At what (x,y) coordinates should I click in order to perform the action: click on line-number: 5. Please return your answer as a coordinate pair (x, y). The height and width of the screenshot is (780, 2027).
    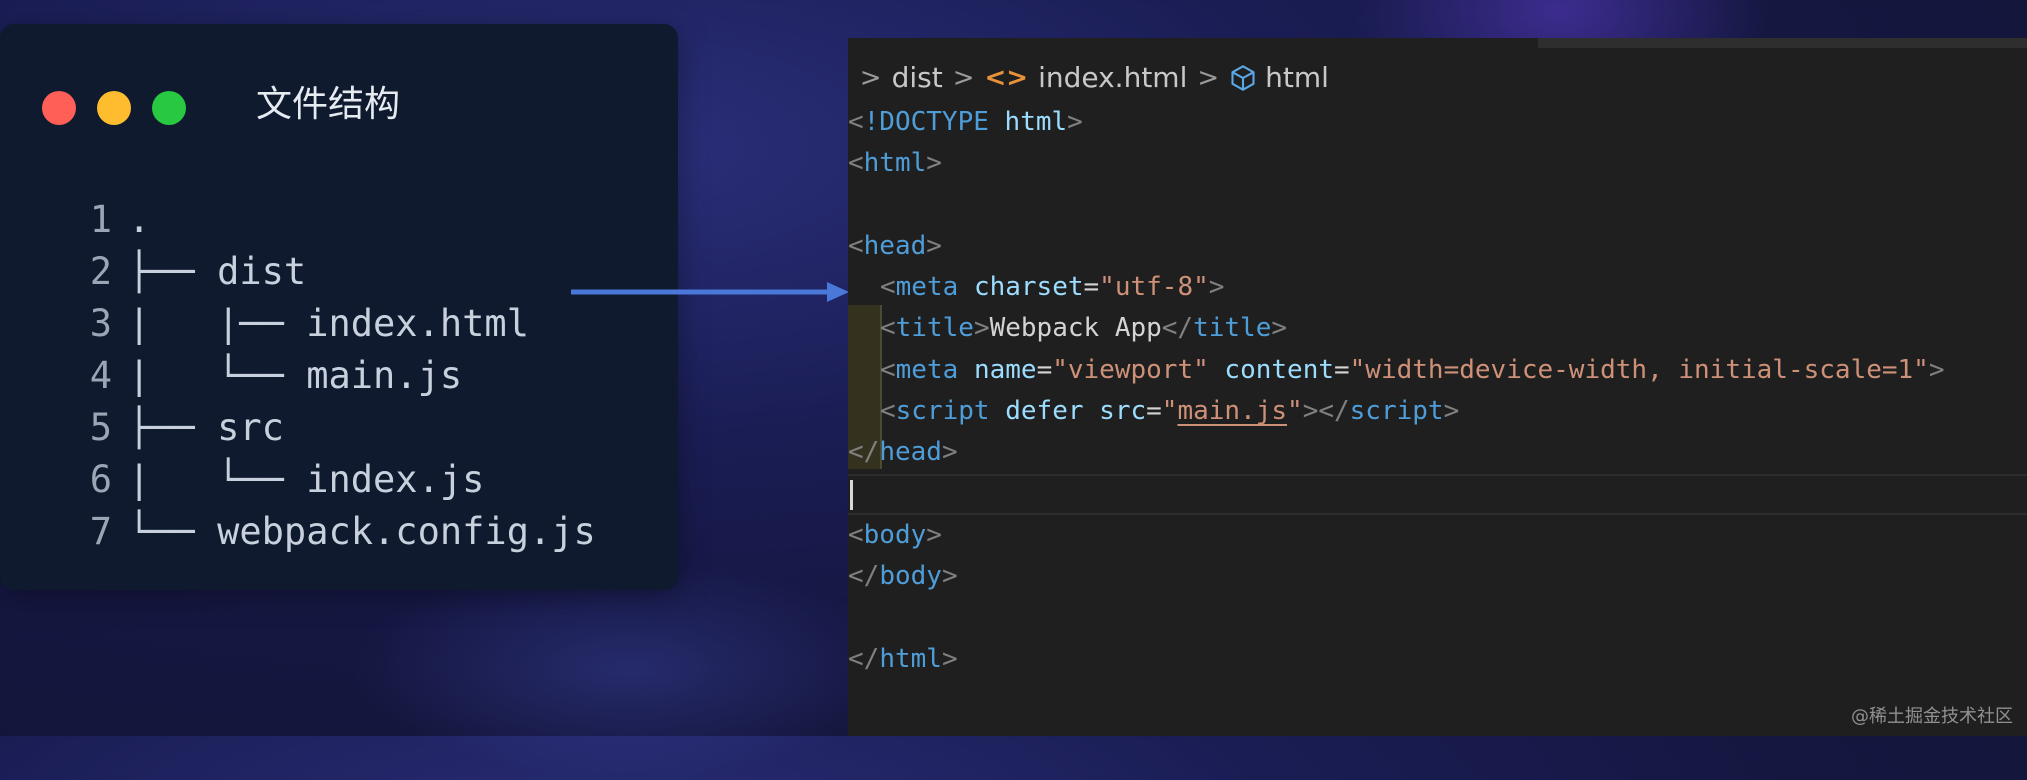
    Looking at the image, I should click on (100, 427).